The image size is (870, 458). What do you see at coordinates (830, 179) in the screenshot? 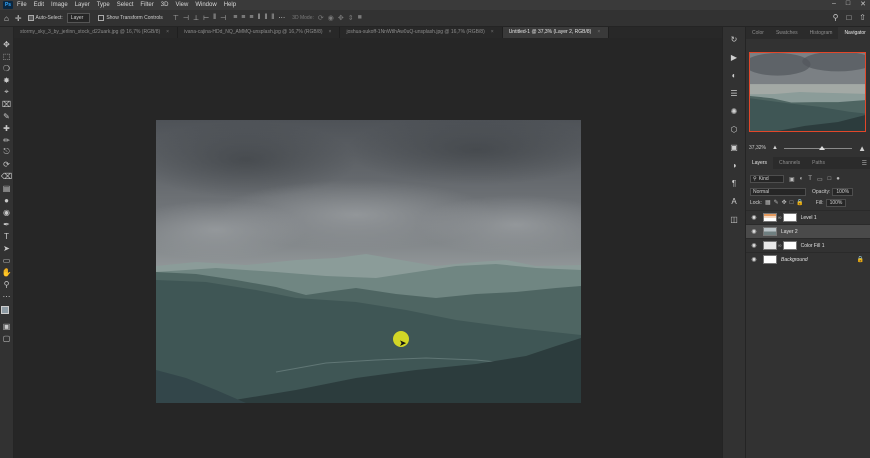
I see `filter-smart-icon: □` at bounding box center [830, 179].